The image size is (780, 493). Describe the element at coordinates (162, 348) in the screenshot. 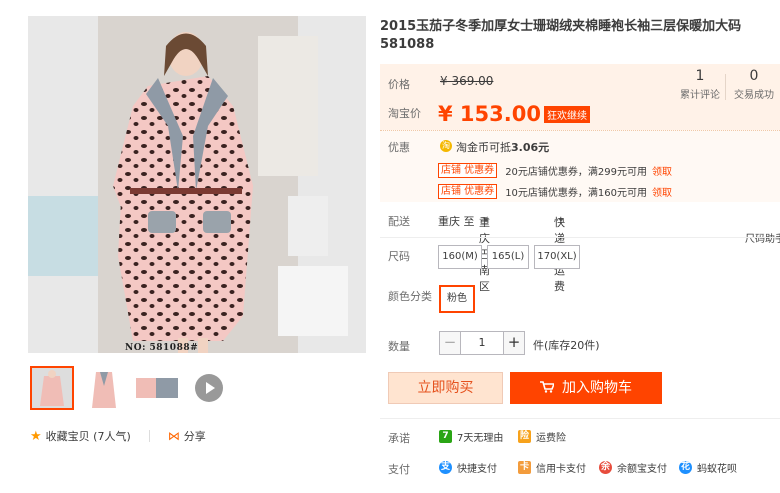

I see `image-caption: NO: 581088#` at that location.